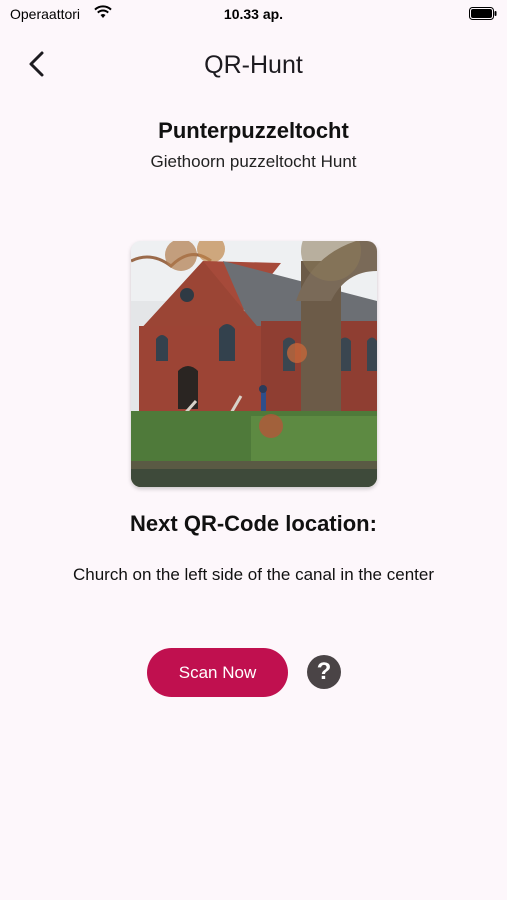 This screenshot has width=507, height=900. I want to click on next-location-heading: Next QR-Code location:, so click(253, 523).